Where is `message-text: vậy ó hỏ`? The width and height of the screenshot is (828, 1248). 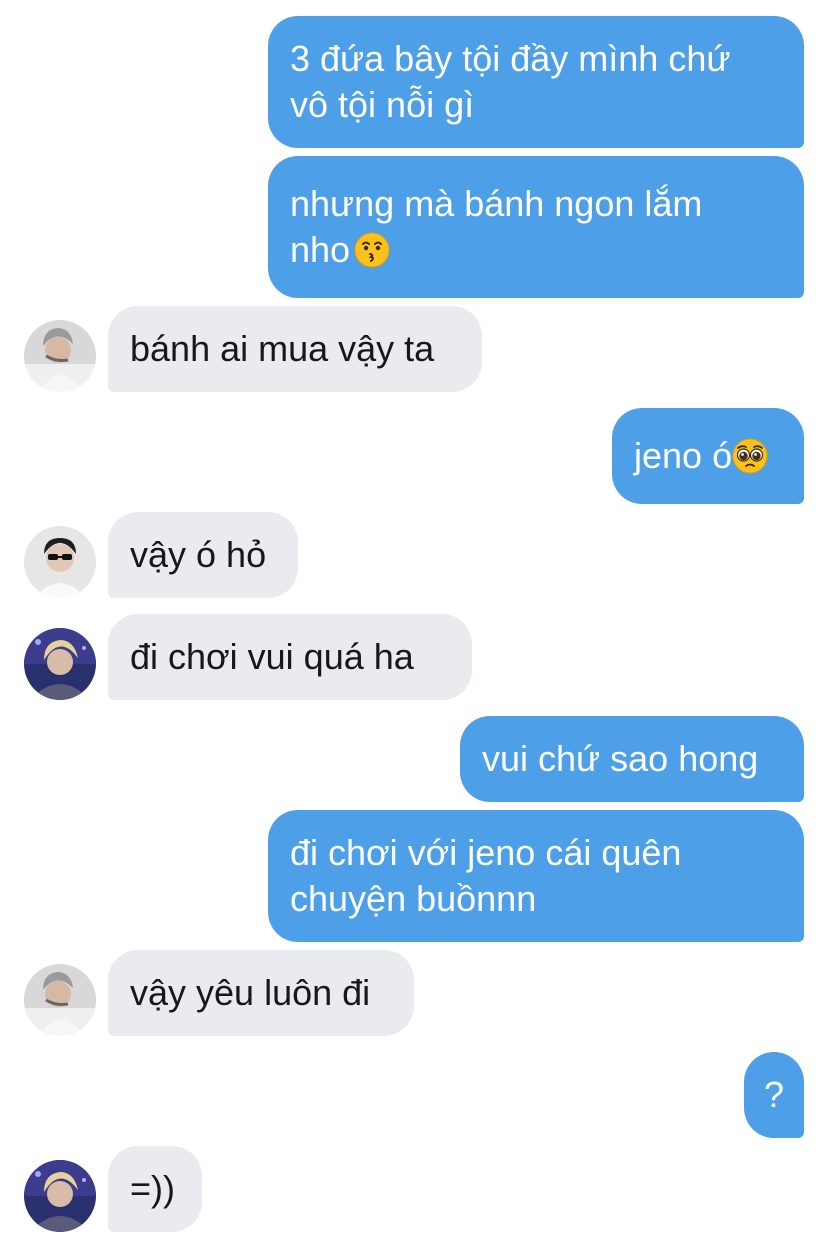
message-text: vậy ó hỏ is located at coordinates (198, 554).